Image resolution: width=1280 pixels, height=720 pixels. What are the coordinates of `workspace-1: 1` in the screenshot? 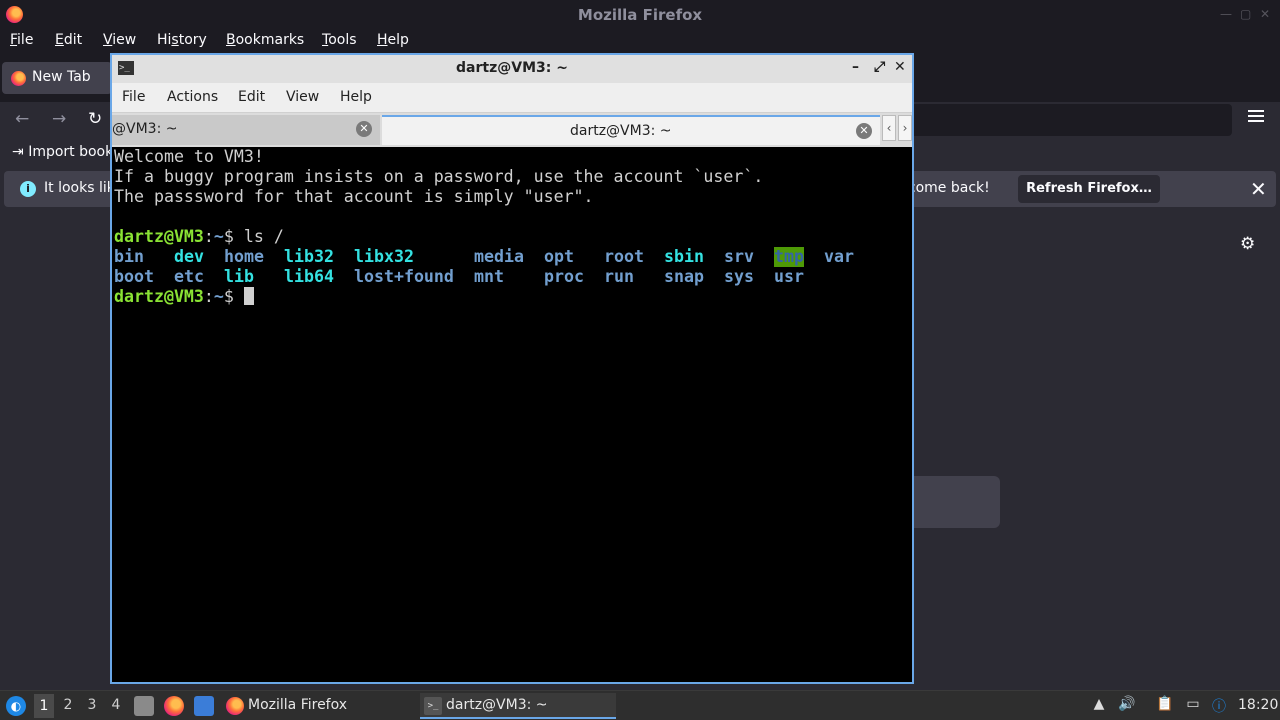 It's located at (44, 706).